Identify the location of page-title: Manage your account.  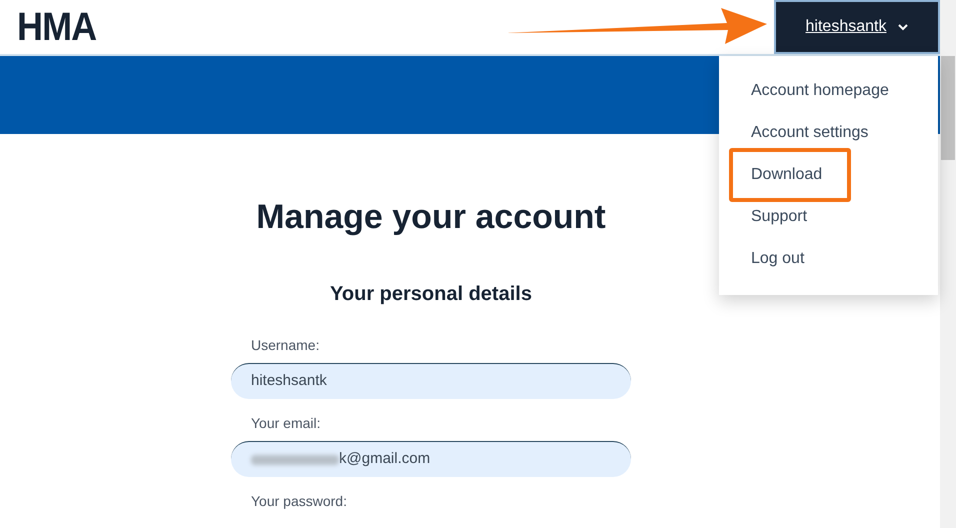
(431, 217).